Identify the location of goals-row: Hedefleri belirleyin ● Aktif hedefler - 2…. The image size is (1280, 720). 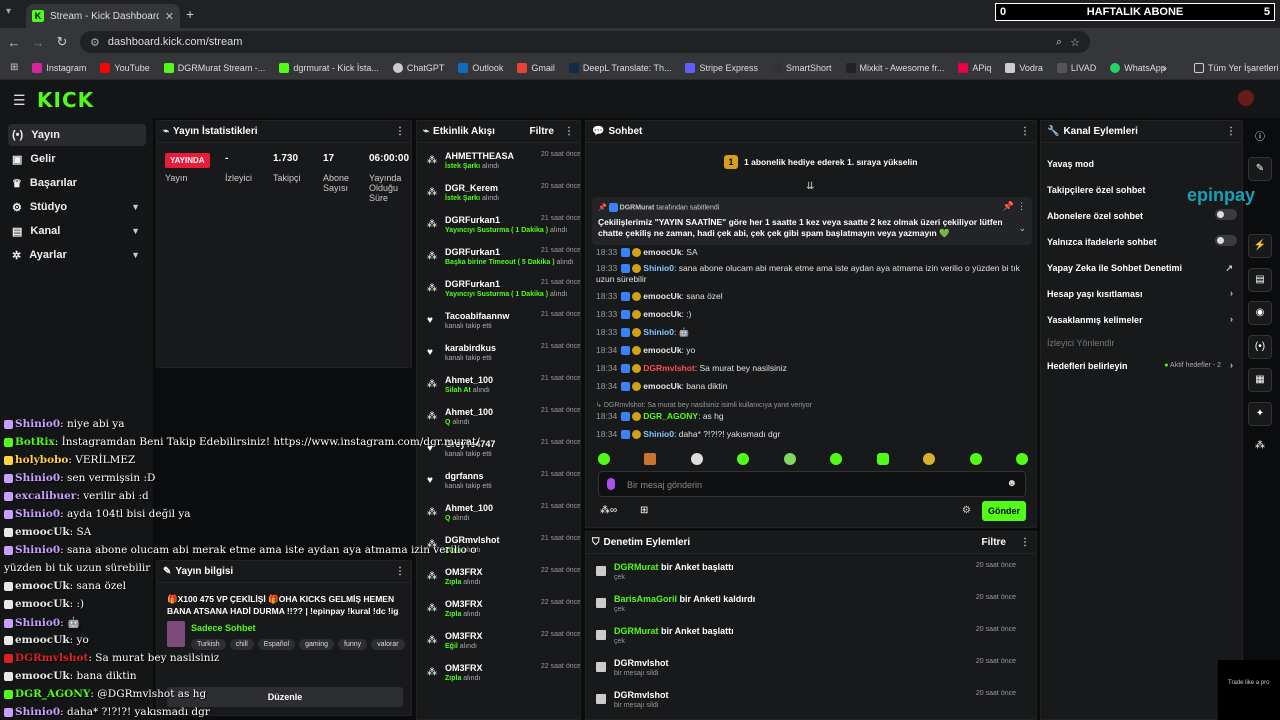
(1142, 365).